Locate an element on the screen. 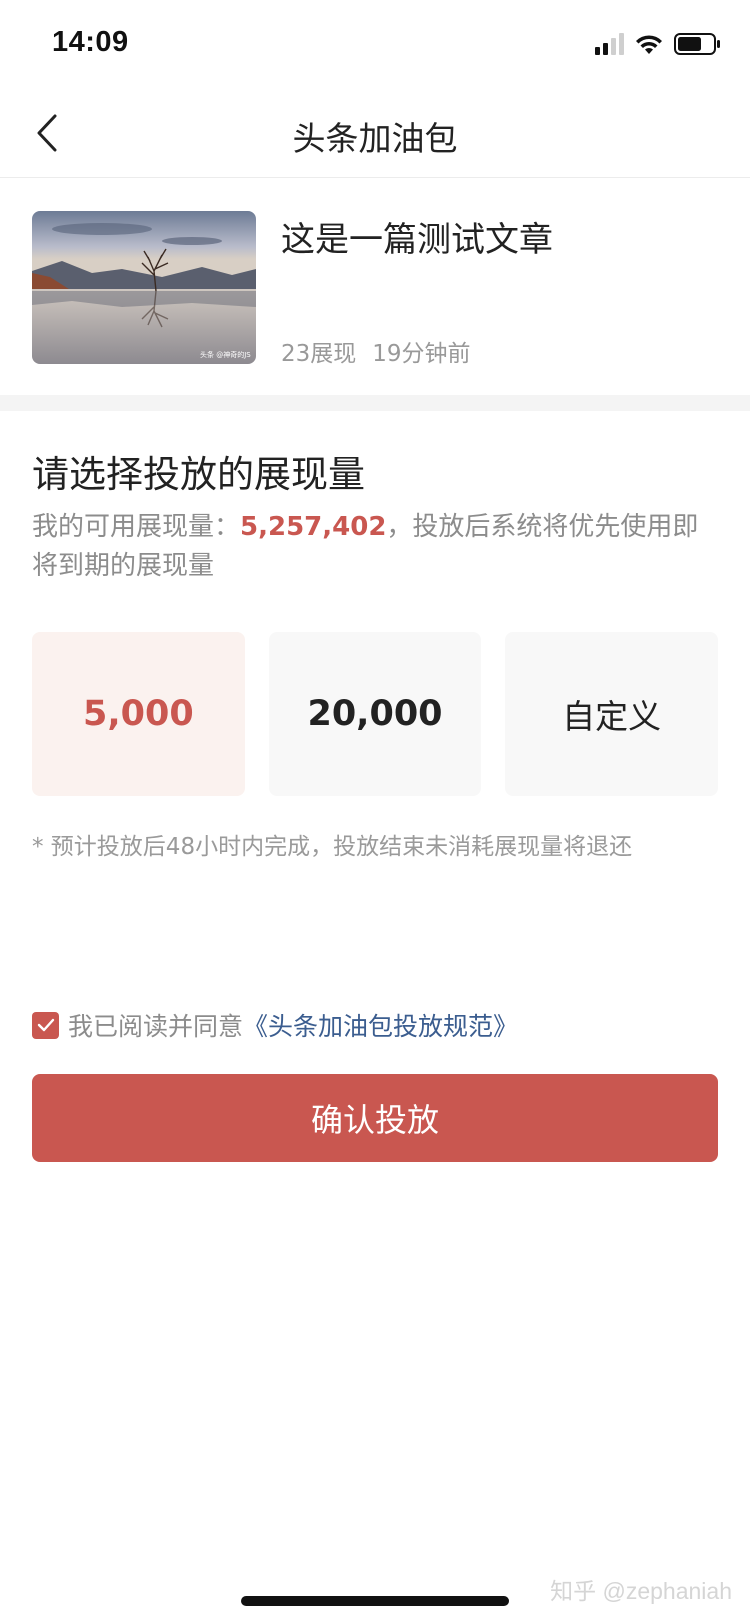 The image size is (750, 1624). section-title: 请选择投放的展现量 is located at coordinates (198, 474).